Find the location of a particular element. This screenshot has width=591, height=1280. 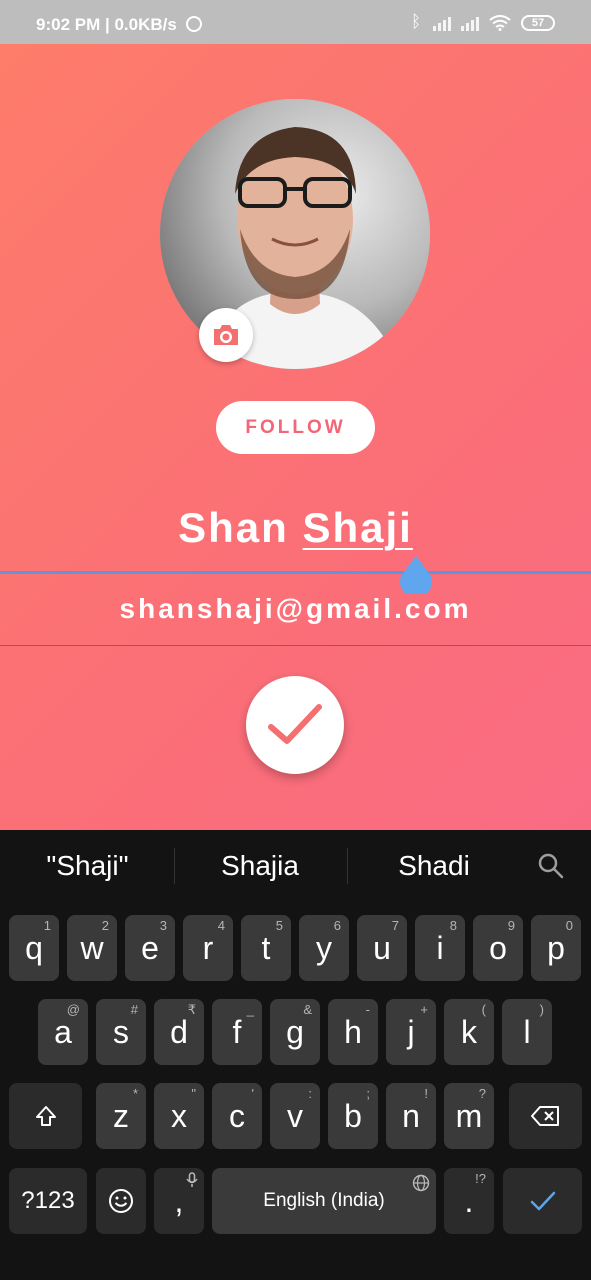

bluetooth-icon is located at coordinates (417, 22).